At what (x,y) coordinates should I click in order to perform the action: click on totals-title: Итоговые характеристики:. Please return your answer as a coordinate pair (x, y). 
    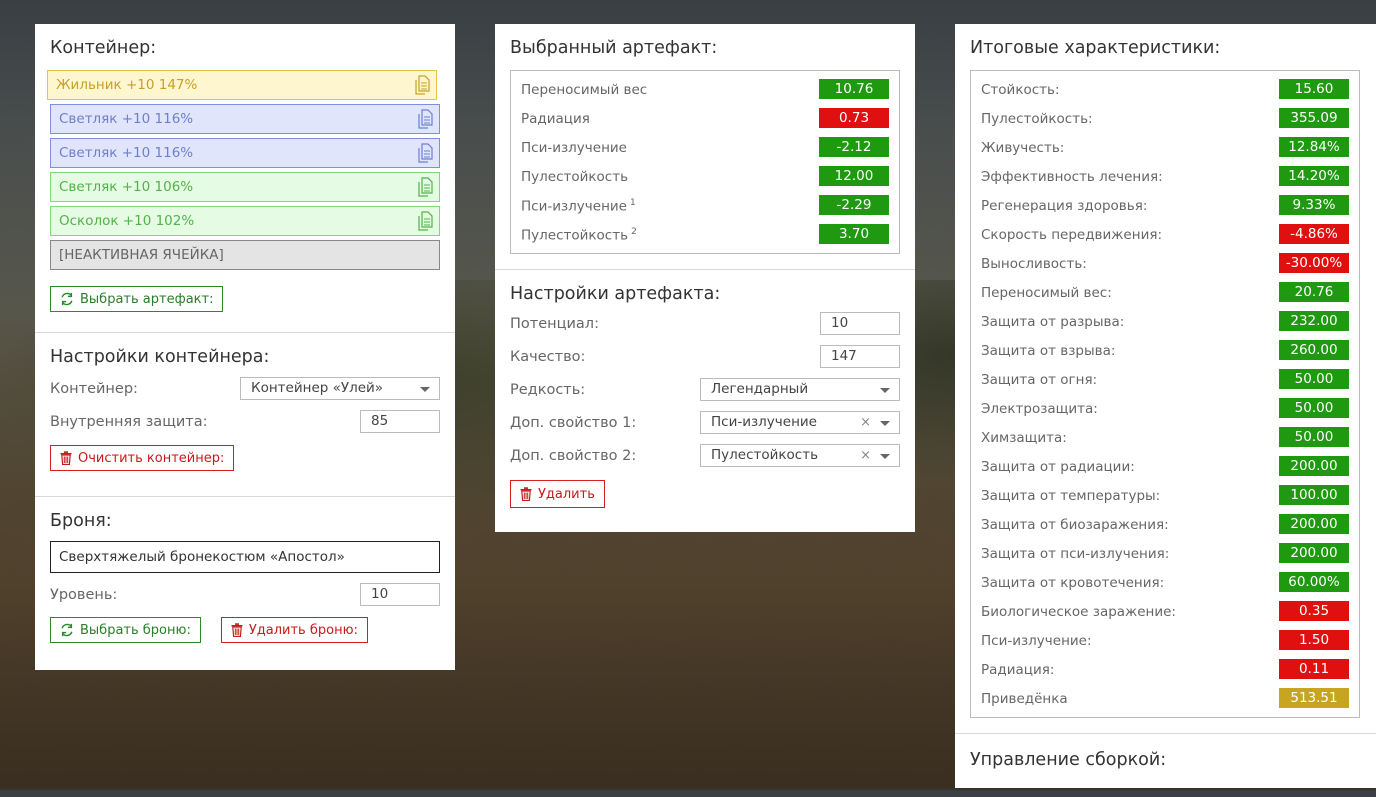
    Looking at the image, I should click on (1095, 48).